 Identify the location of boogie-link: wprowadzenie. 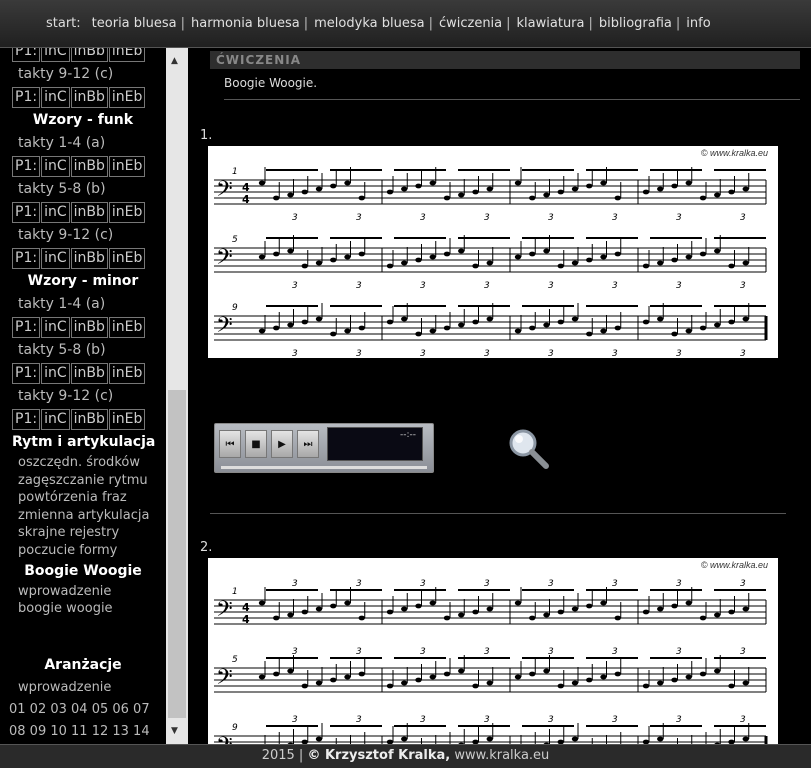
(83, 592).